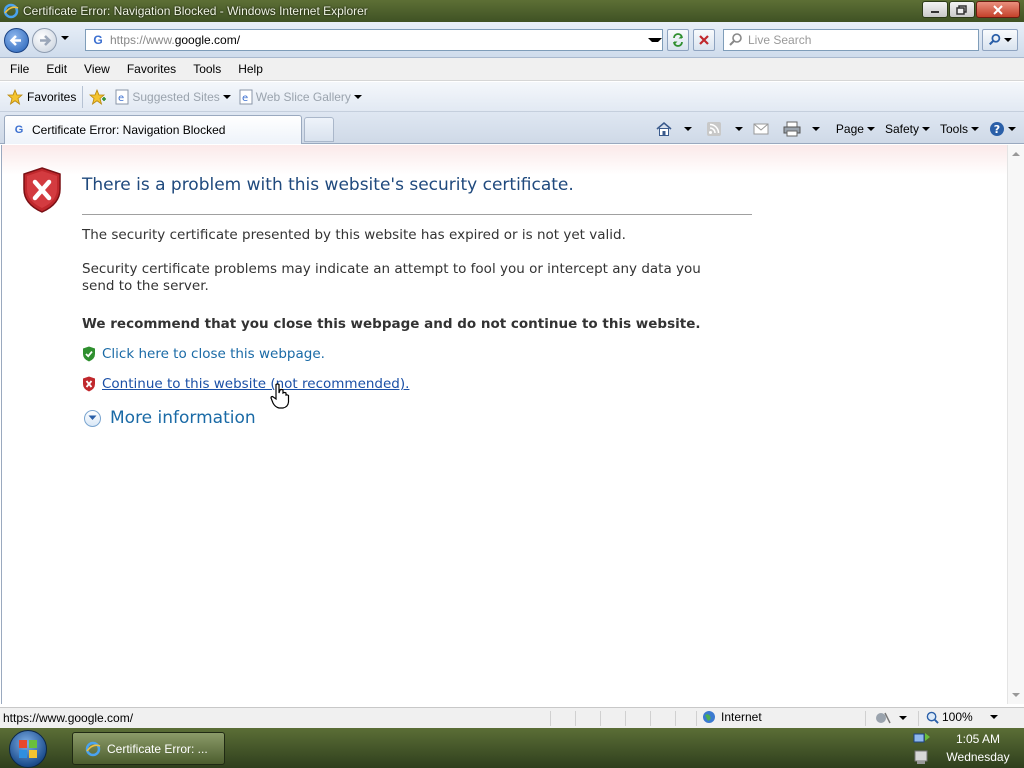 The height and width of the screenshot is (768, 1024). What do you see at coordinates (319, 129) in the screenshot?
I see `new-tab-button` at bounding box center [319, 129].